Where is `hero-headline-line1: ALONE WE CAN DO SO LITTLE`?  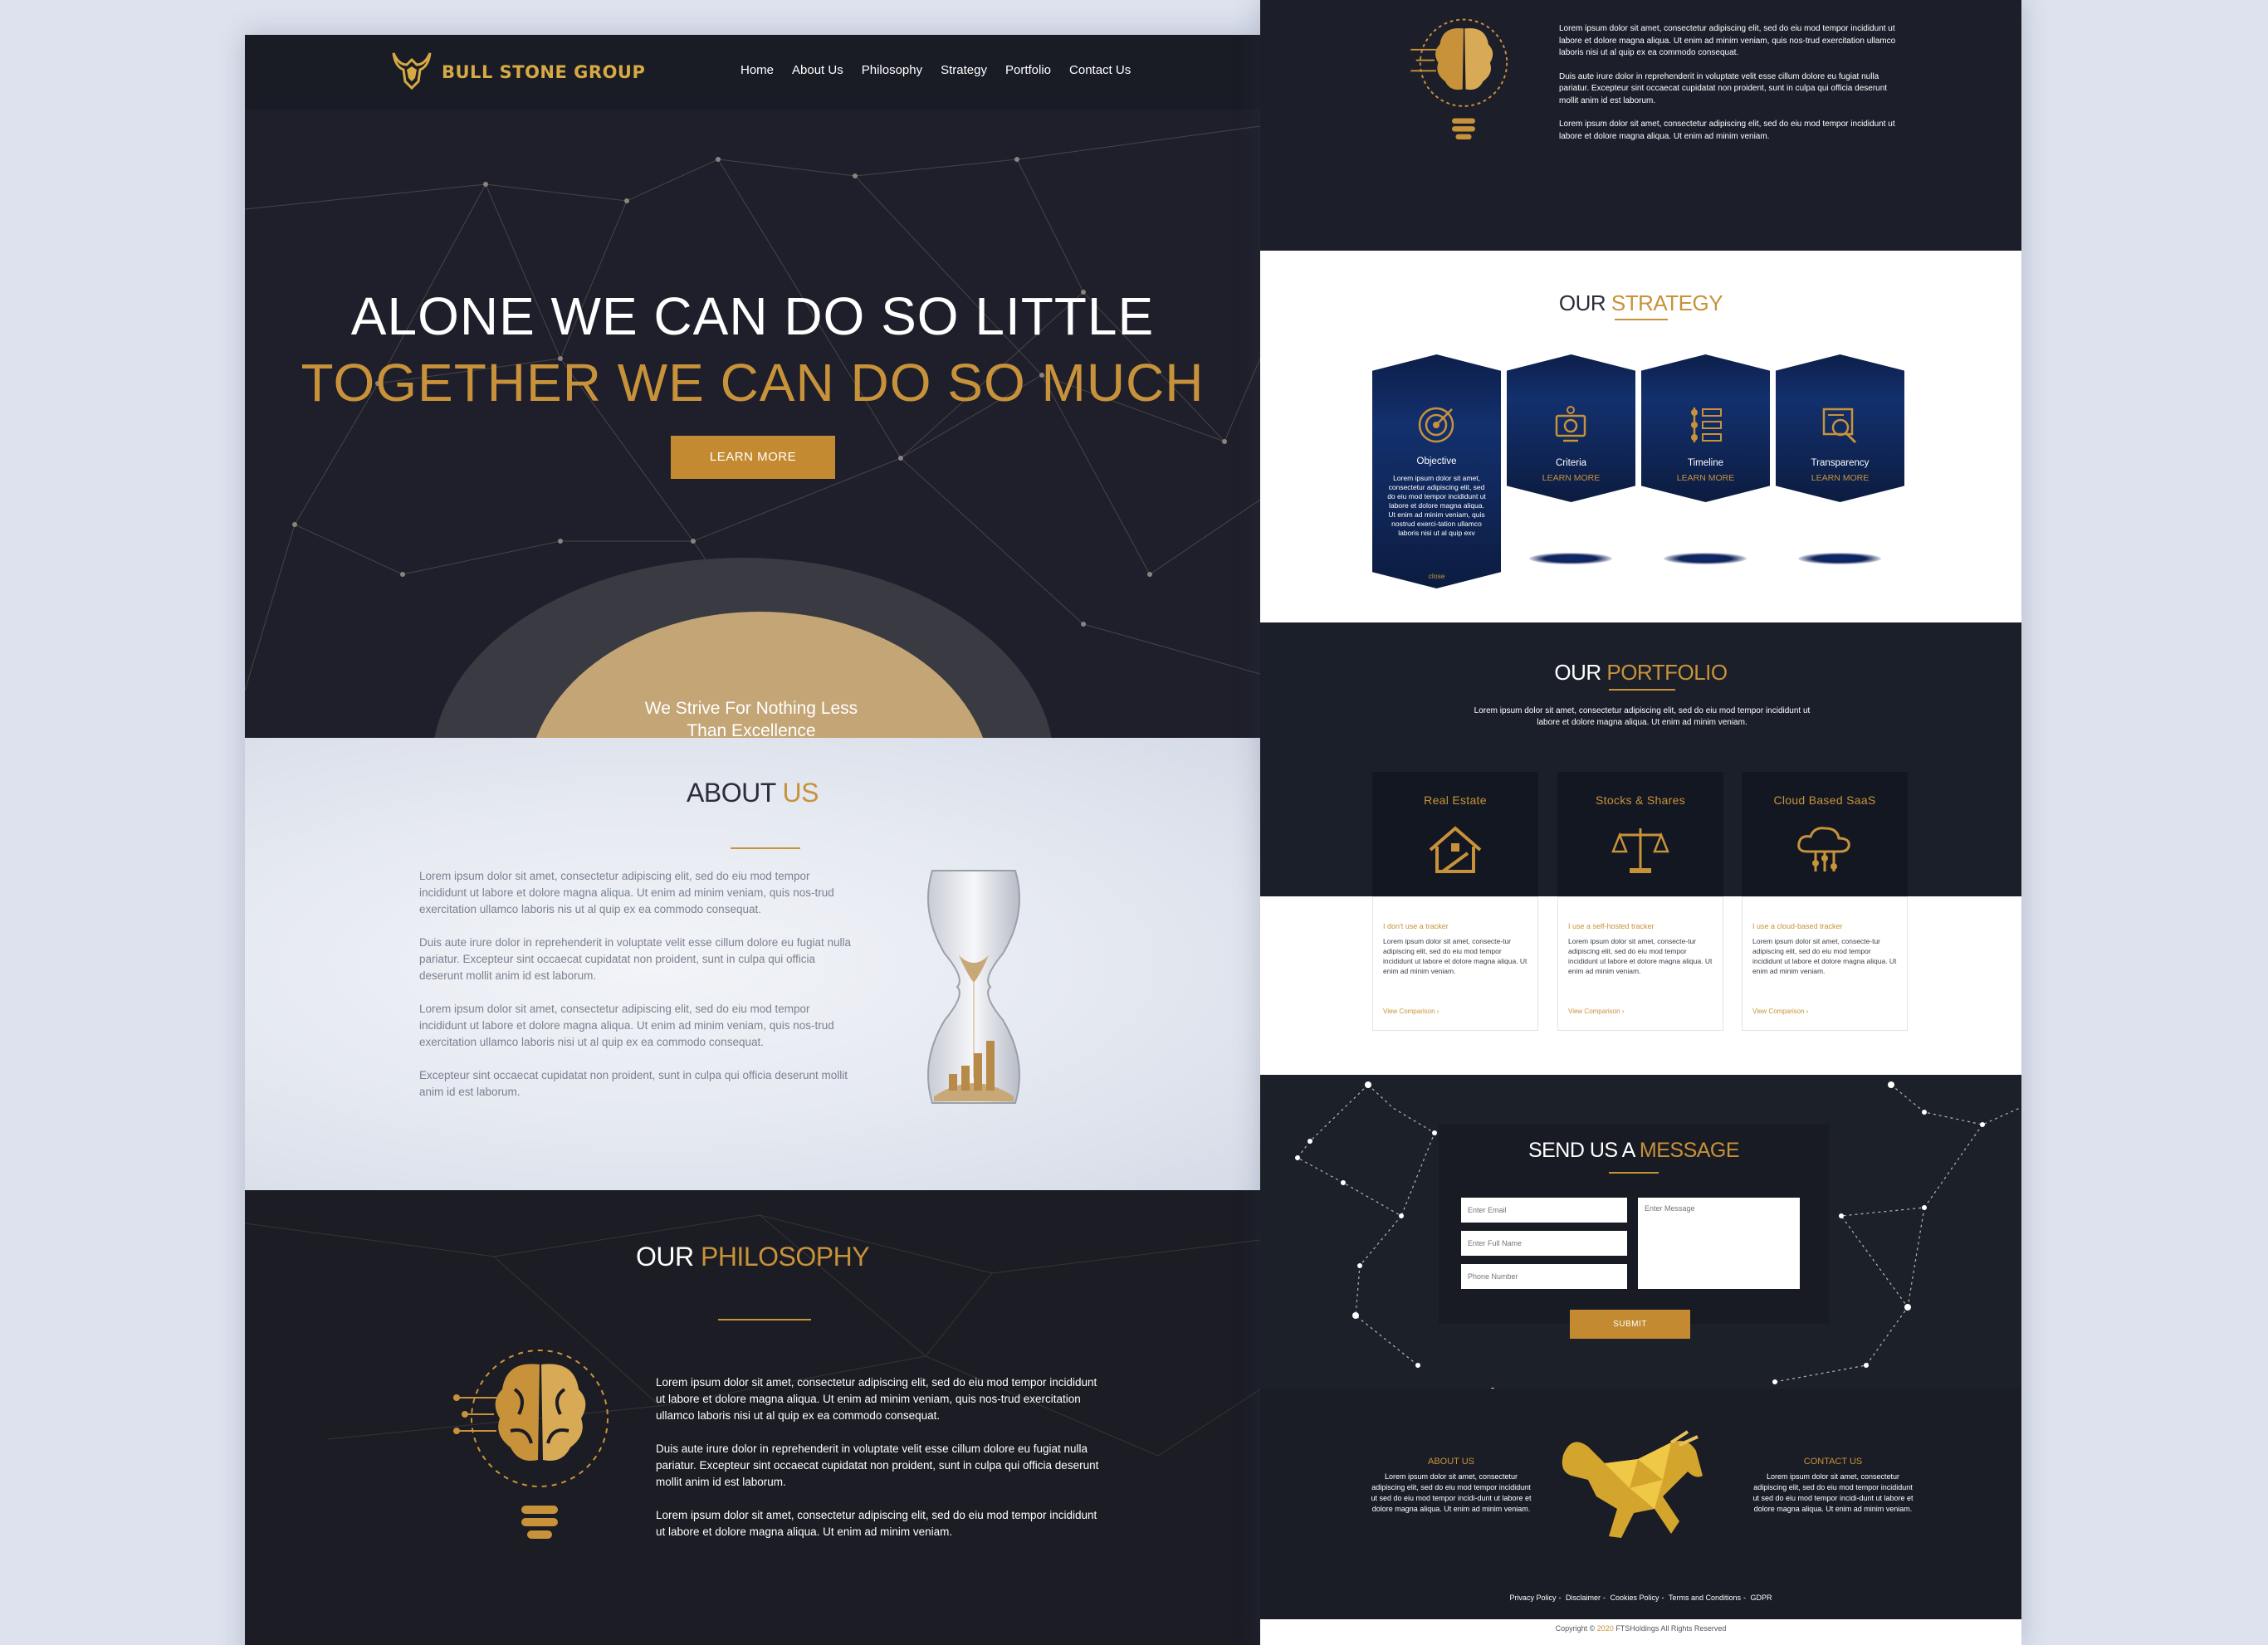
hero-headline-line1: ALONE WE CAN DO SO LITTLE is located at coordinates (752, 316).